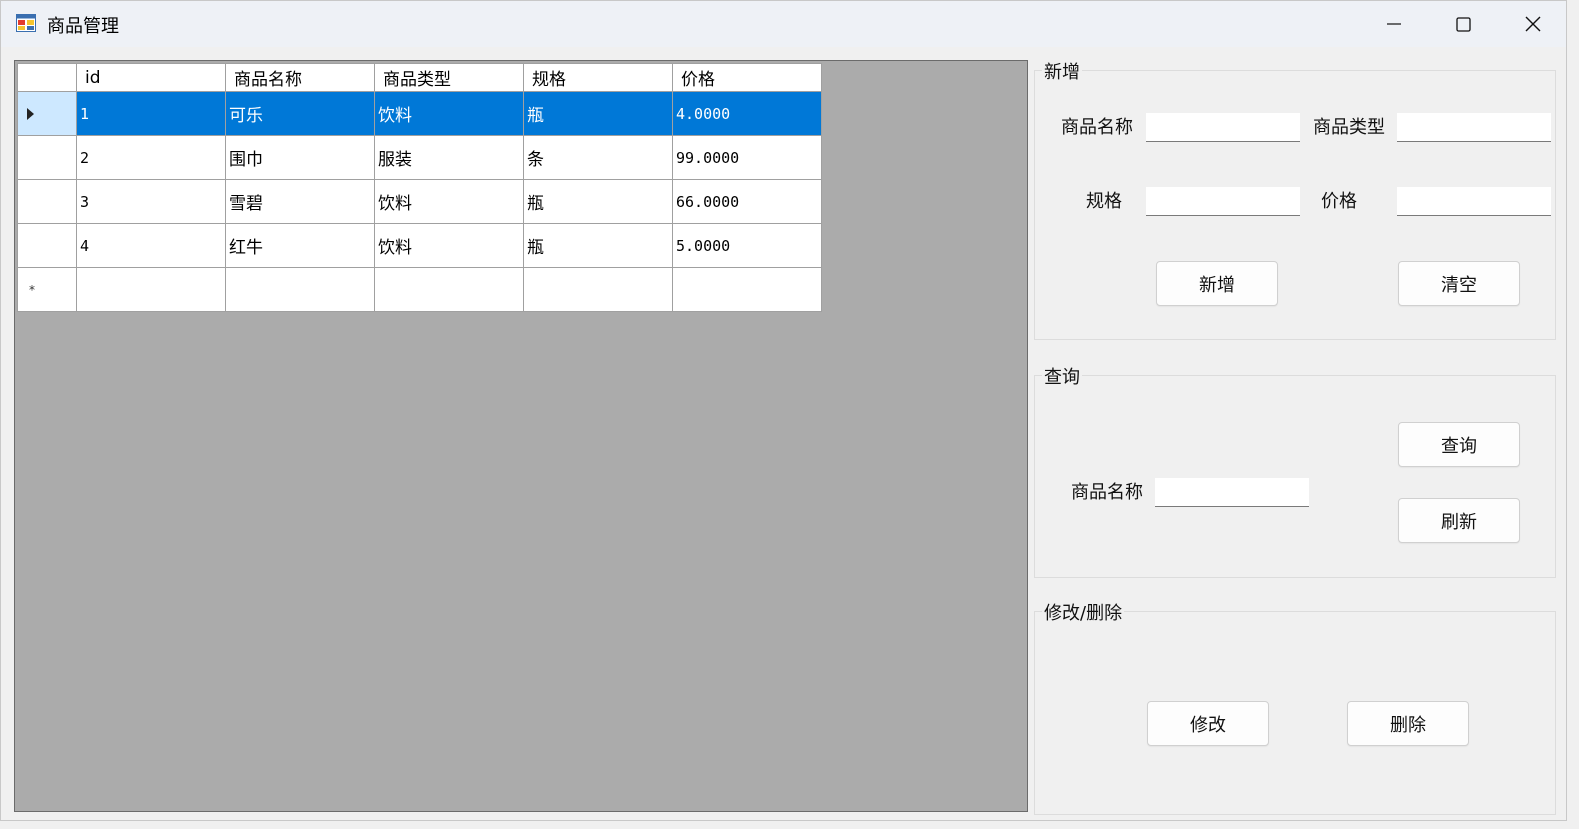 This screenshot has height=829, width=1579. I want to click on minimize-icon, so click(1394, 24).